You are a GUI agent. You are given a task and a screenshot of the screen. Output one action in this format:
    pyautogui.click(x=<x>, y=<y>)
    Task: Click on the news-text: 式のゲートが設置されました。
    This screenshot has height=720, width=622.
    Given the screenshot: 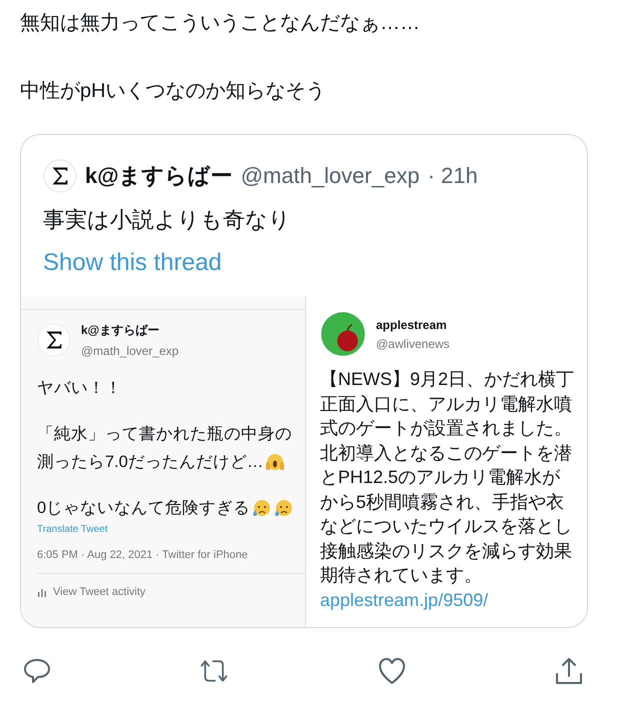 What is the action you would take?
    pyautogui.click(x=446, y=428)
    